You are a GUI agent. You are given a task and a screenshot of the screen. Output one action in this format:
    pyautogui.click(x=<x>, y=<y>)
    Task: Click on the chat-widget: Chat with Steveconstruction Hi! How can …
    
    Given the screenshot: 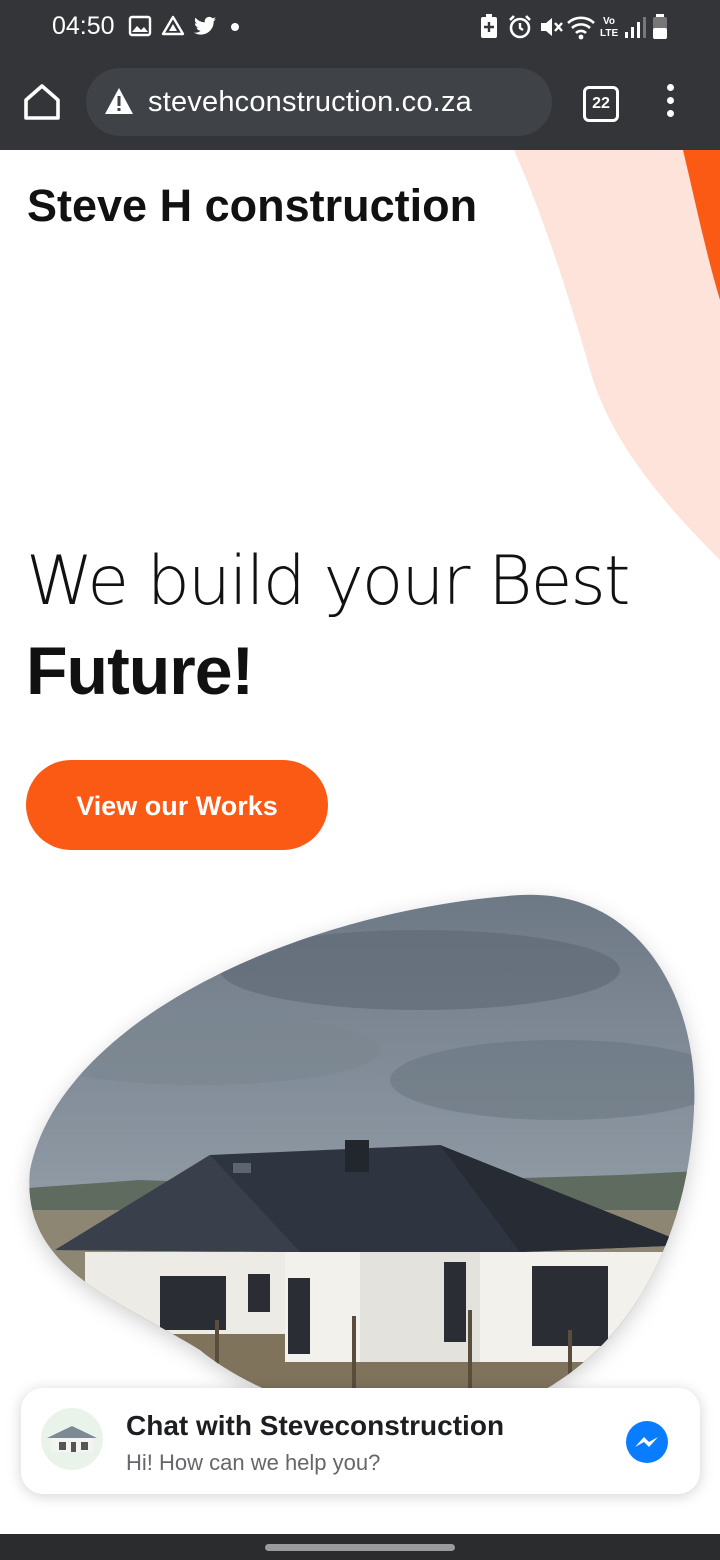 What is the action you would take?
    pyautogui.click(x=360, y=1441)
    